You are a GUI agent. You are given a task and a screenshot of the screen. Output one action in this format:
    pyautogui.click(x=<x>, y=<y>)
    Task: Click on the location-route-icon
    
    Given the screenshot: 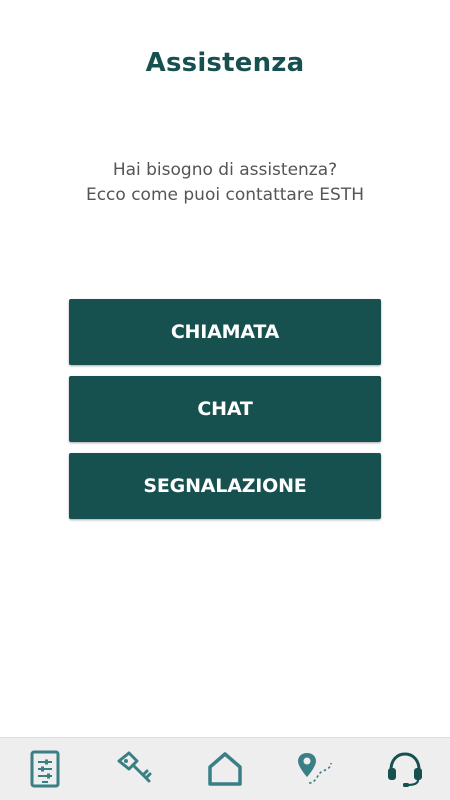 What is the action you would take?
    pyautogui.click(x=315, y=768)
    